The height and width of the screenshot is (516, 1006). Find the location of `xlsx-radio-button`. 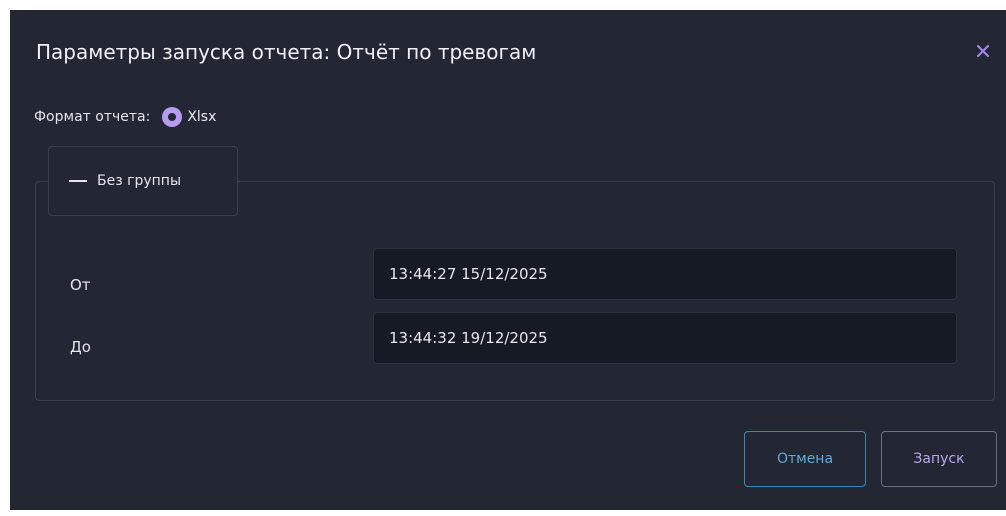

xlsx-radio-button is located at coordinates (172, 117).